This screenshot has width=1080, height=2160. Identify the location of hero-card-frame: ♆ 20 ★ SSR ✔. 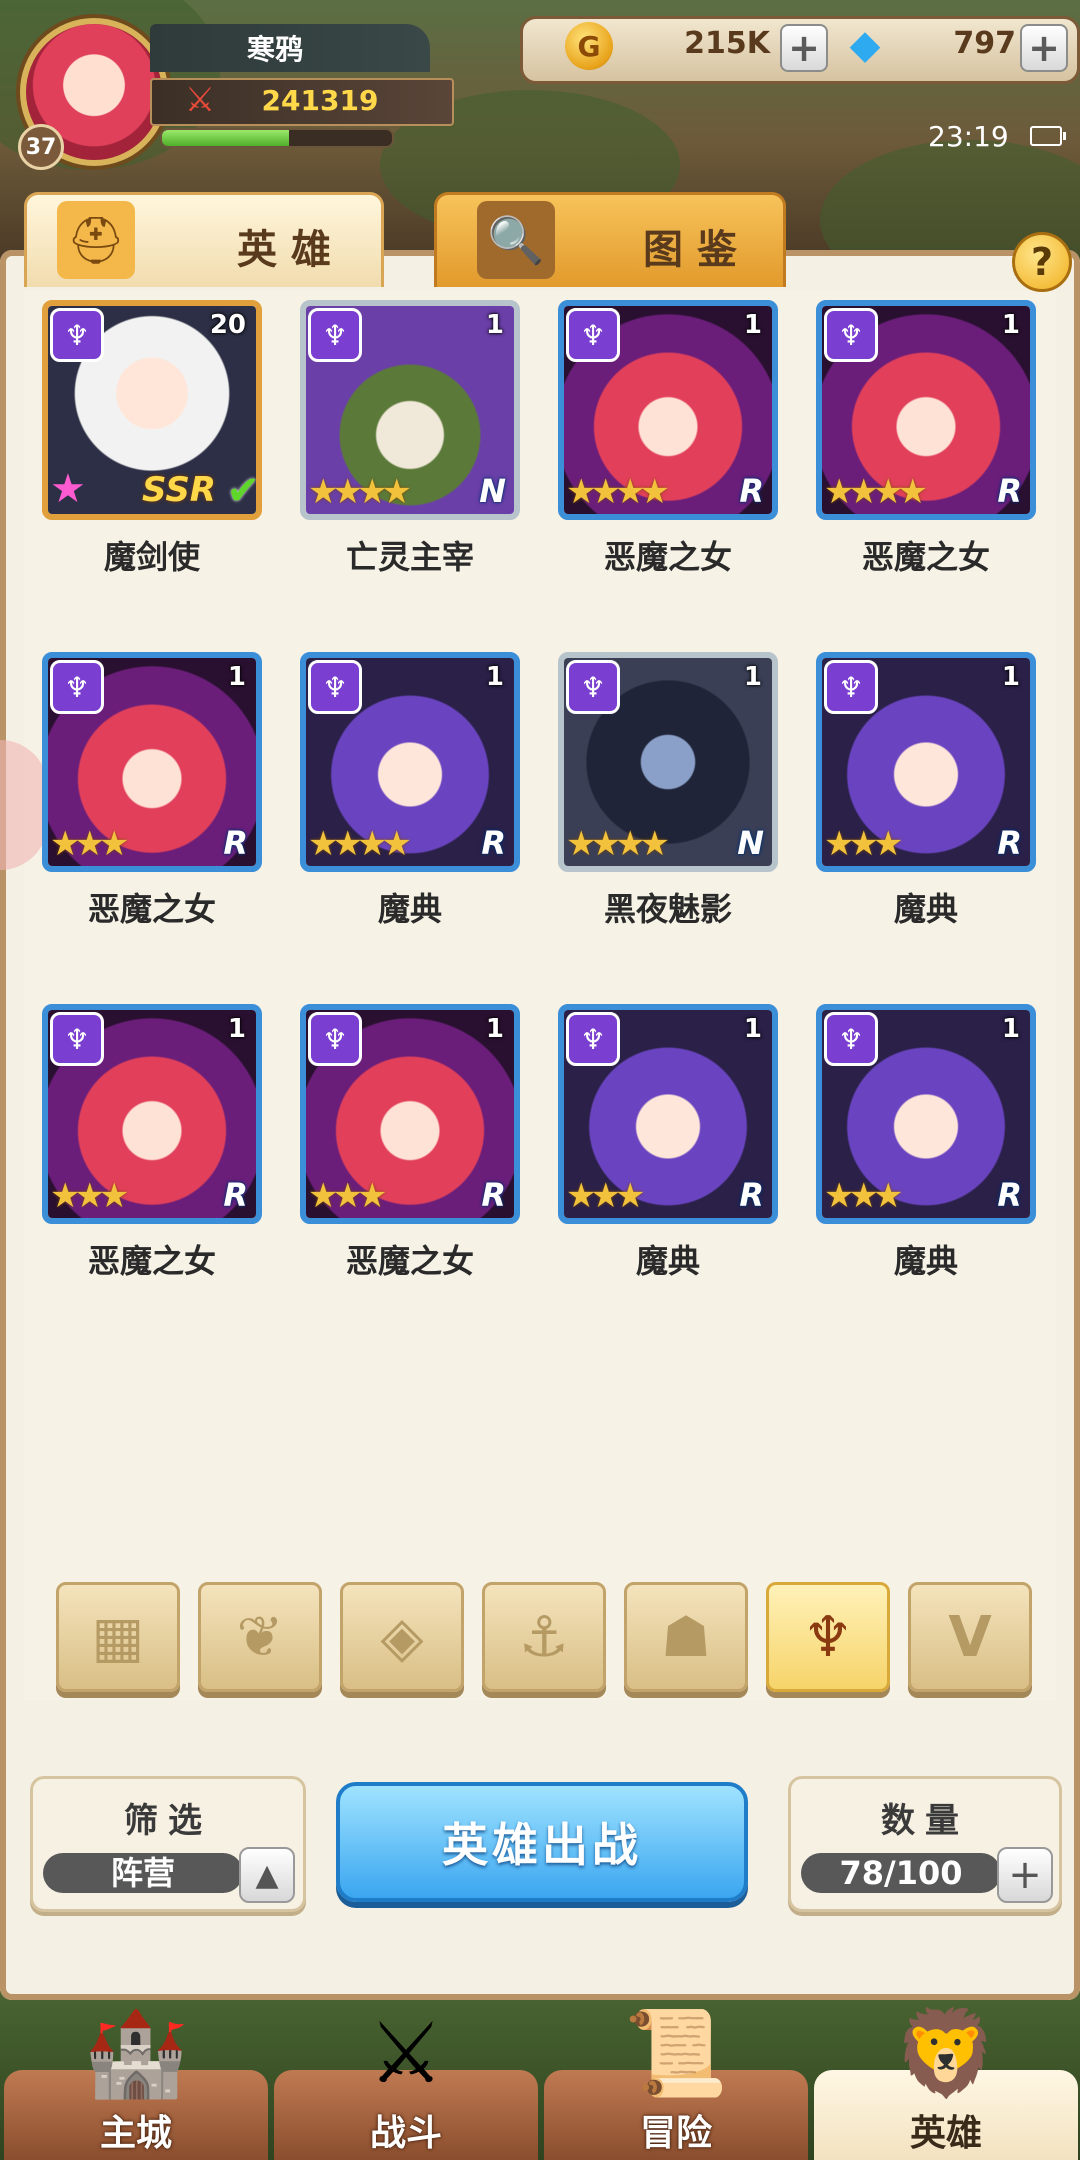
(152, 410).